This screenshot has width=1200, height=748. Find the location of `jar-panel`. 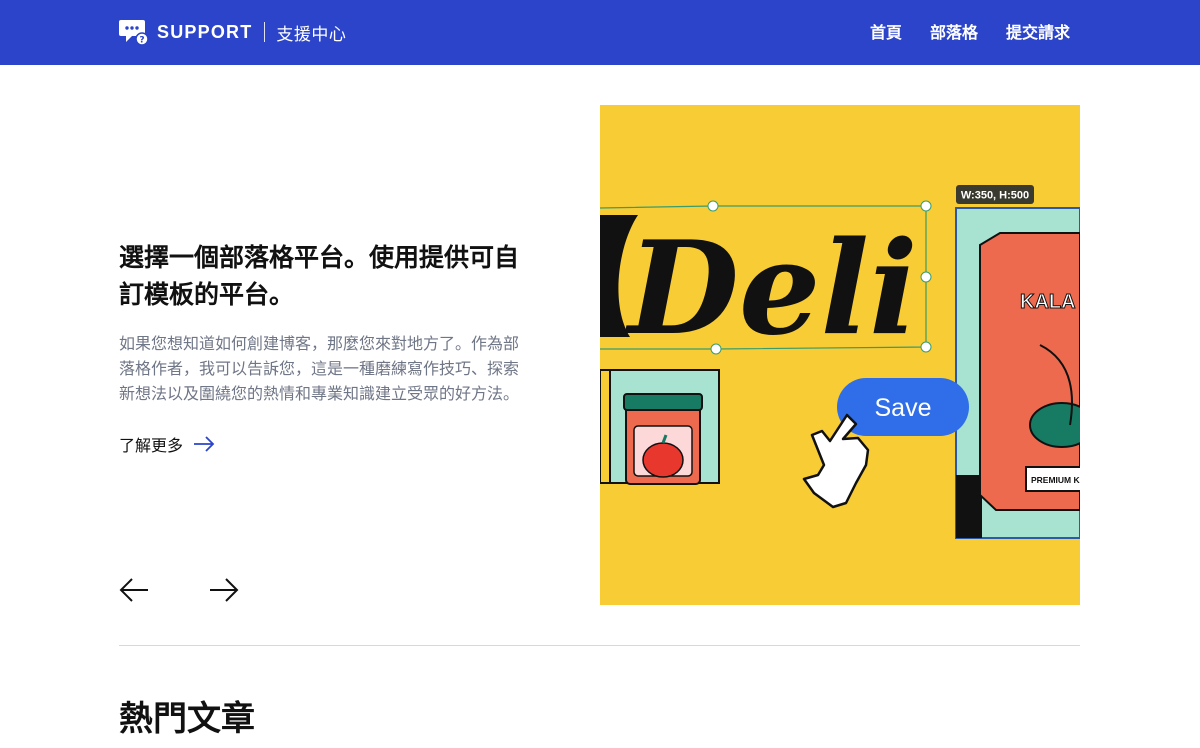

jar-panel is located at coordinates (660, 427).